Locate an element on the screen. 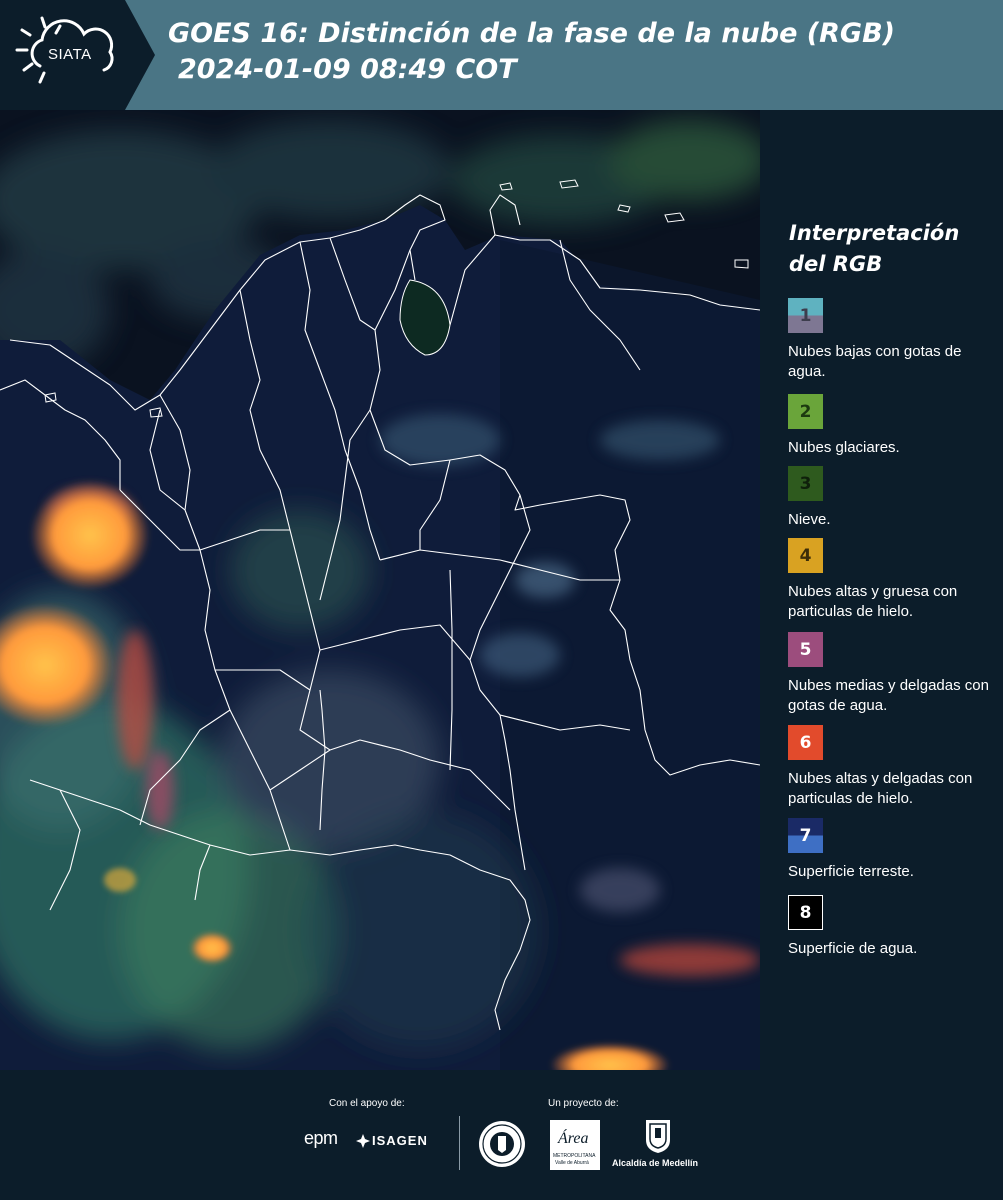 Image resolution: width=1003 pixels, height=1200 pixels. legend-swatch-8: 8 is located at coordinates (805, 912).